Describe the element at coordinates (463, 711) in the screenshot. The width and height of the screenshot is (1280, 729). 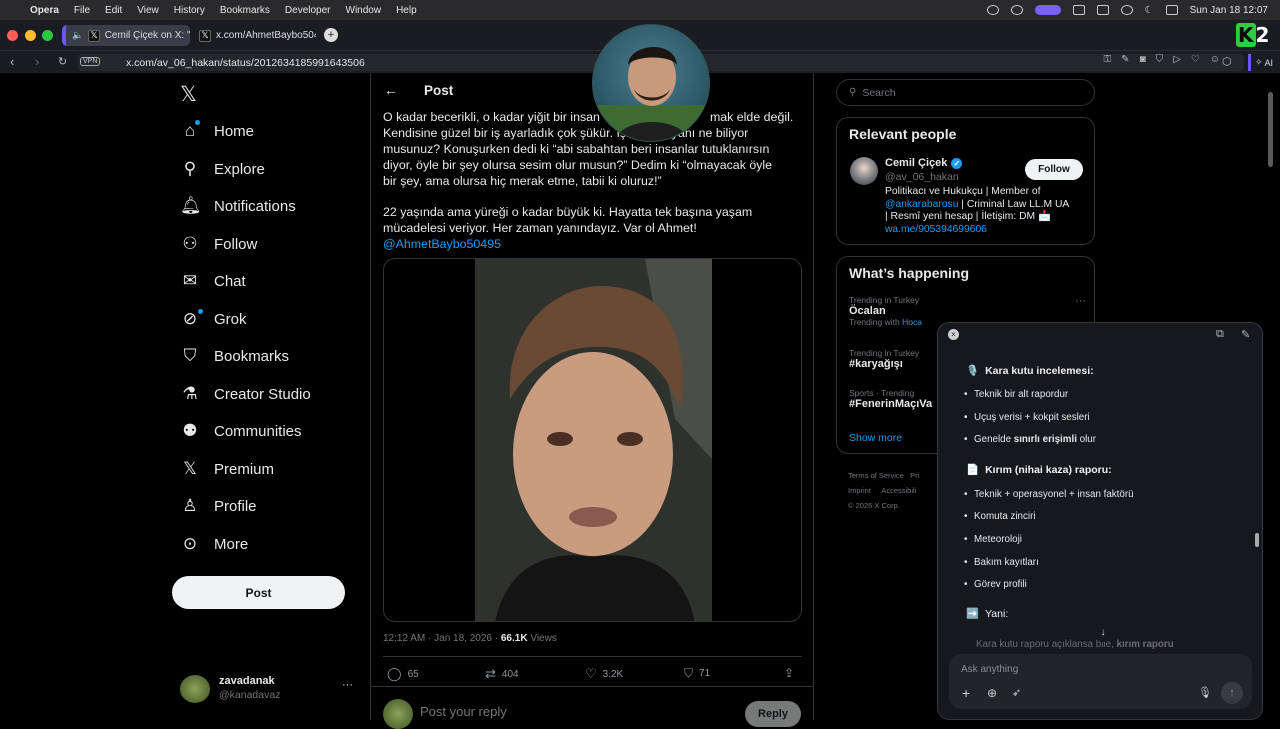
I see `reply-input: Post your reply` at that location.